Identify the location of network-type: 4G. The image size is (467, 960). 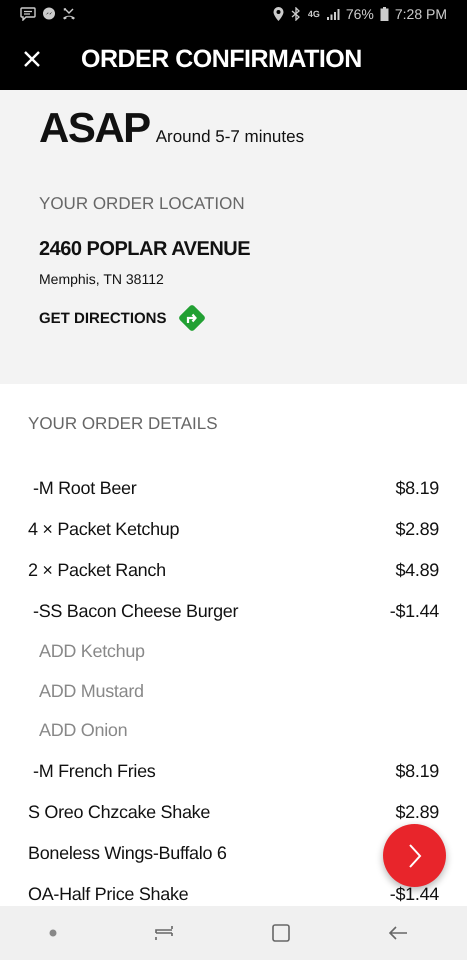
(314, 14).